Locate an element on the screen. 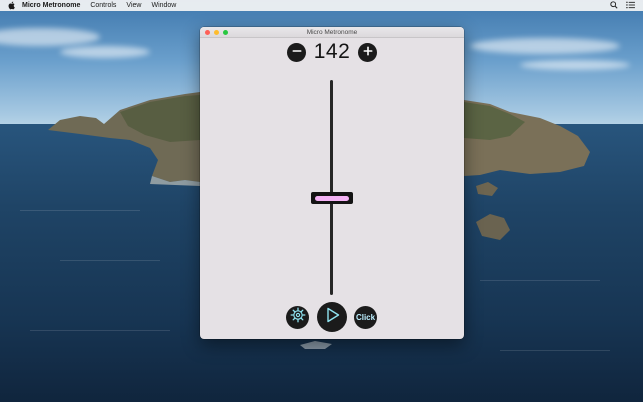  settings-button is located at coordinates (297, 317).